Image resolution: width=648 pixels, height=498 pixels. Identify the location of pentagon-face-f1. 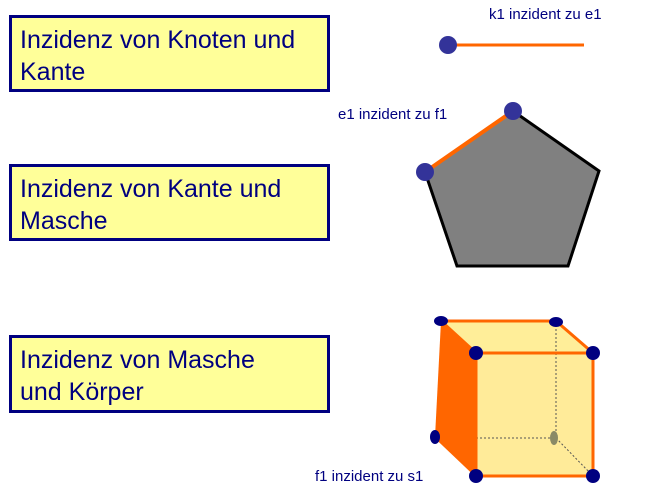
(512, 188).